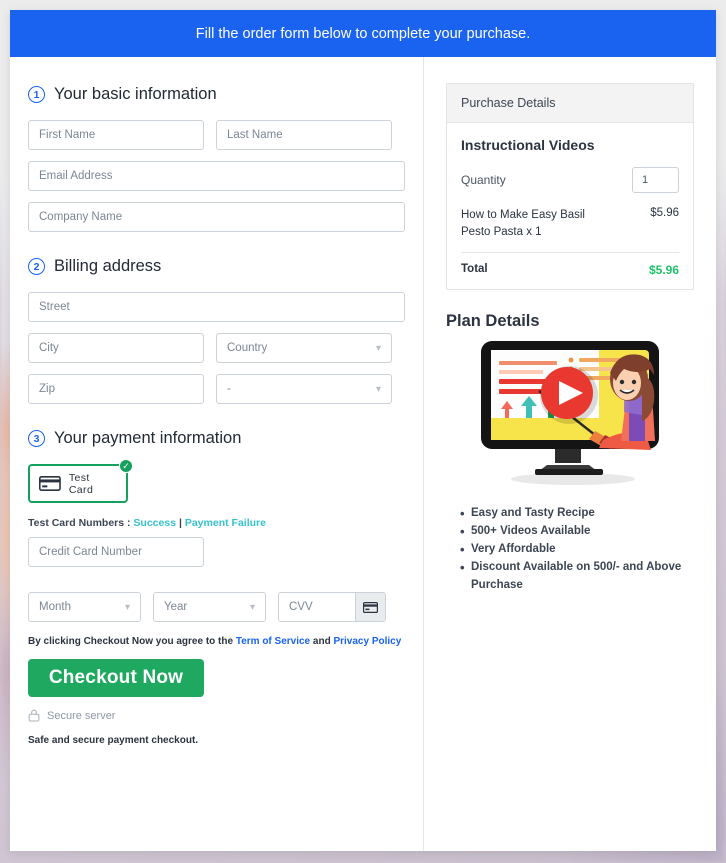 The image size is (726, 863). Describe the element at coordinates (116, 678) in the screenshot. I see `checkout-now-button: Checkout Now` at that location.